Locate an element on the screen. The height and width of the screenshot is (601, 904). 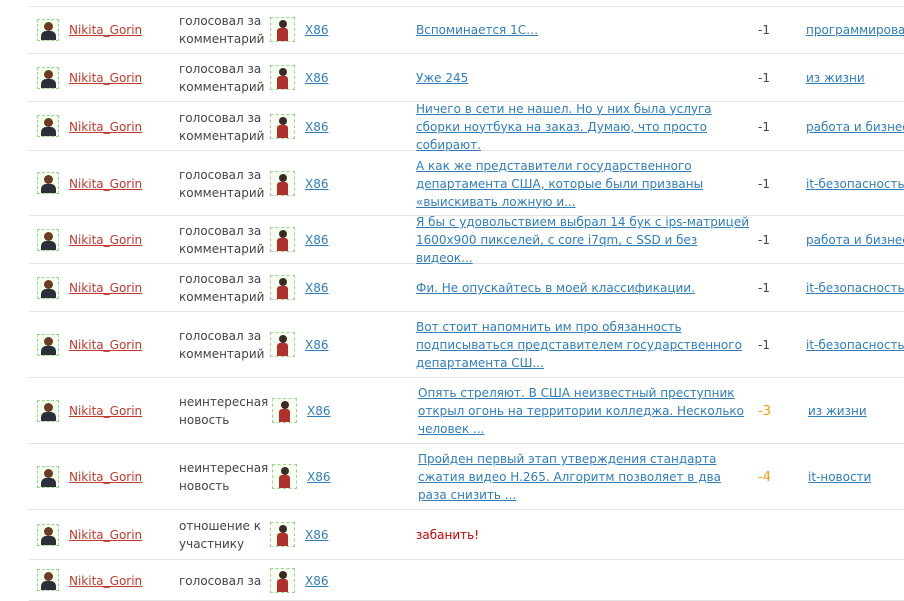
score-value: -3 is located at coordinates (778, 411).